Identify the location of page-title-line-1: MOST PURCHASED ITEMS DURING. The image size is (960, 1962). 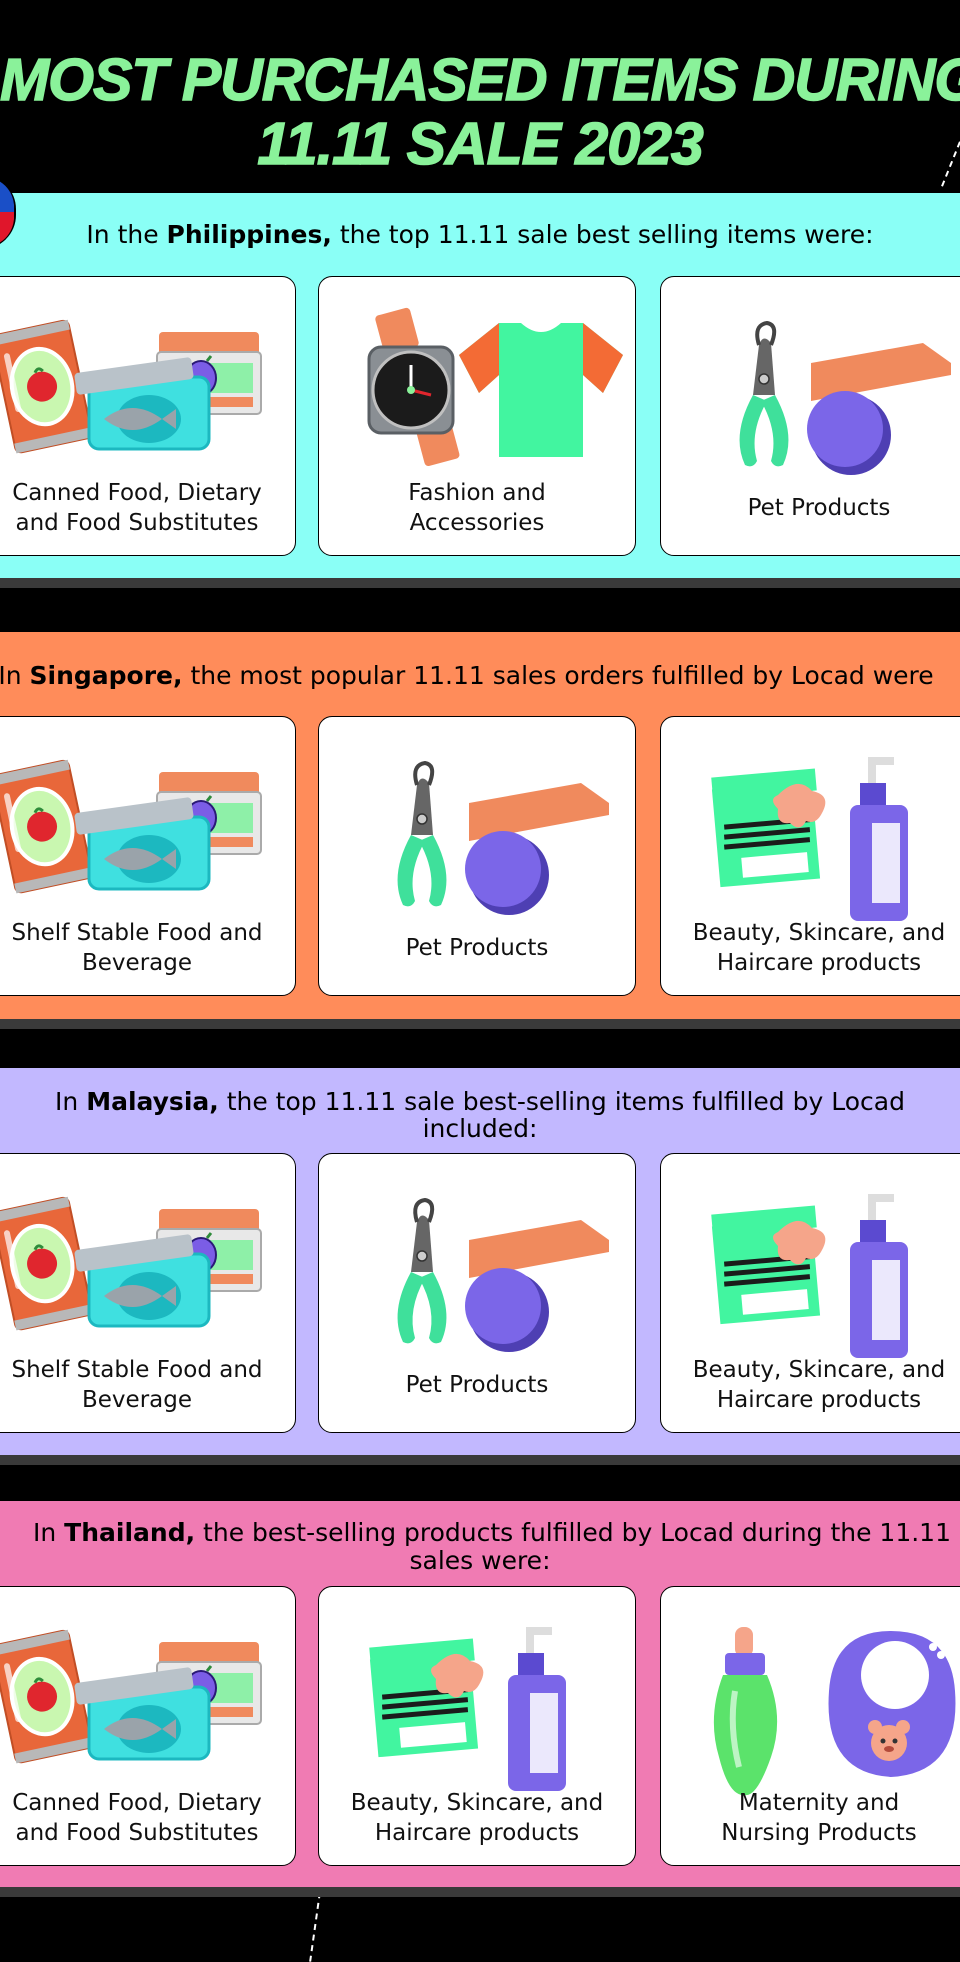
(480, 80).